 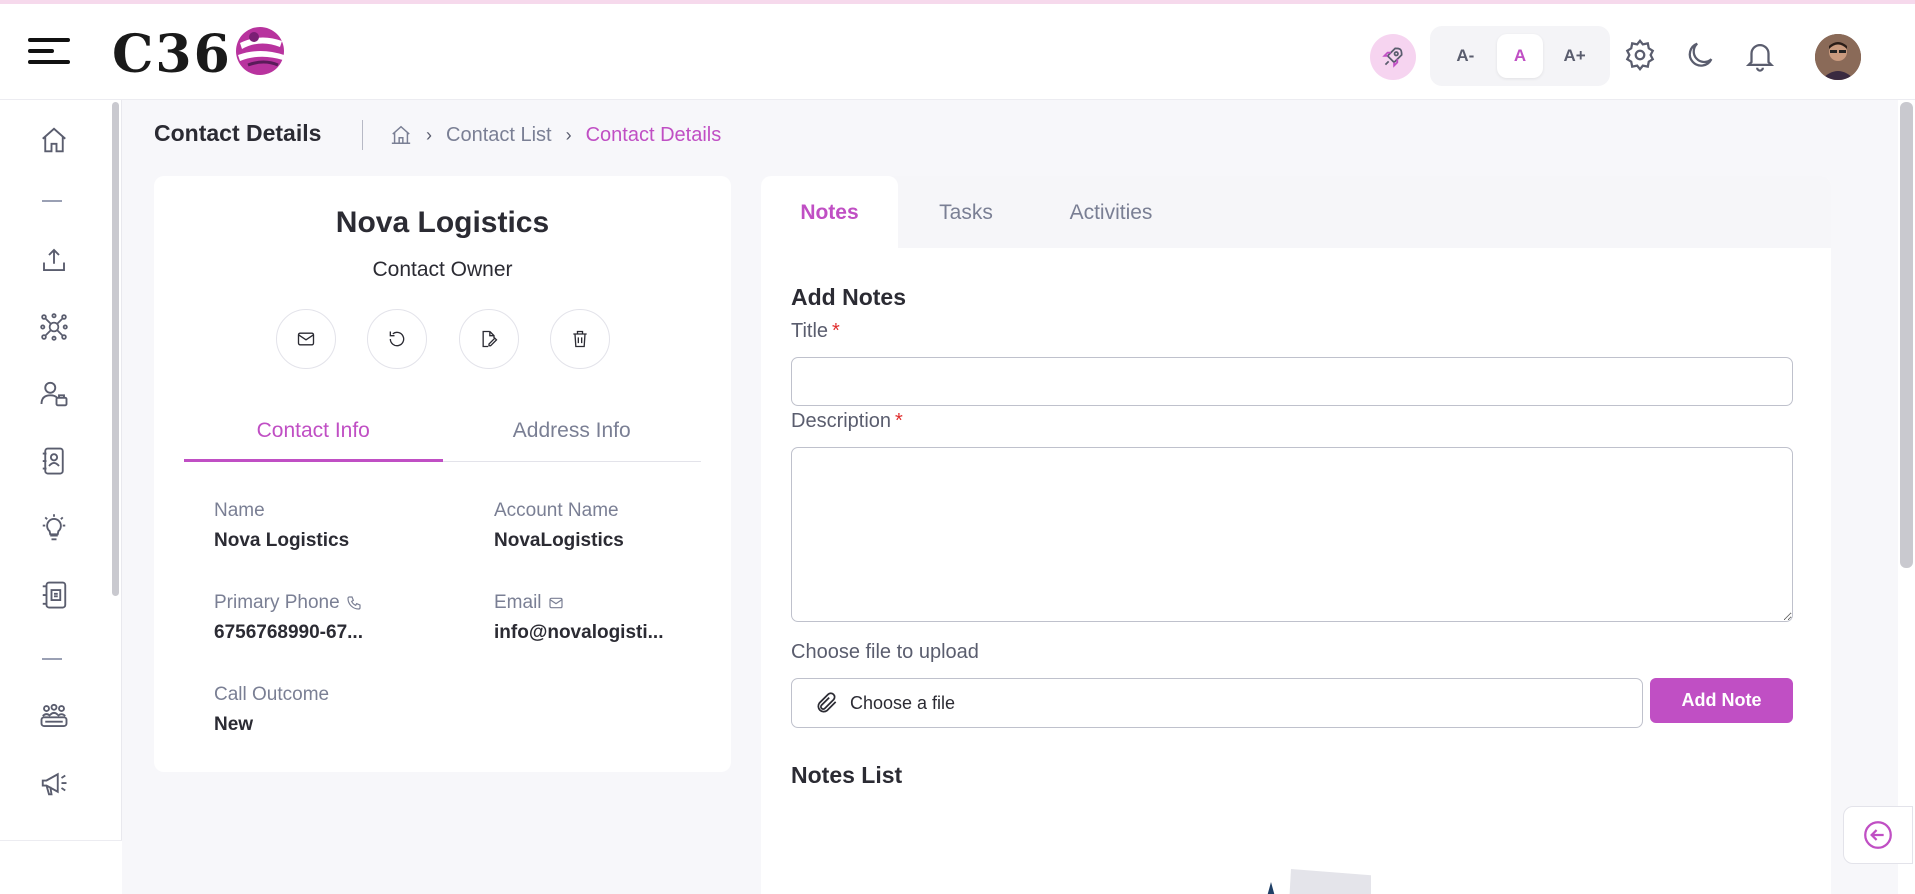 I want to click on refresh-icon, so click(x=397, y=339).